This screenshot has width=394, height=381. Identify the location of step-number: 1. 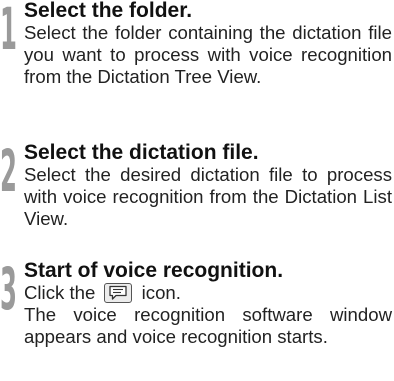
(8, 31).